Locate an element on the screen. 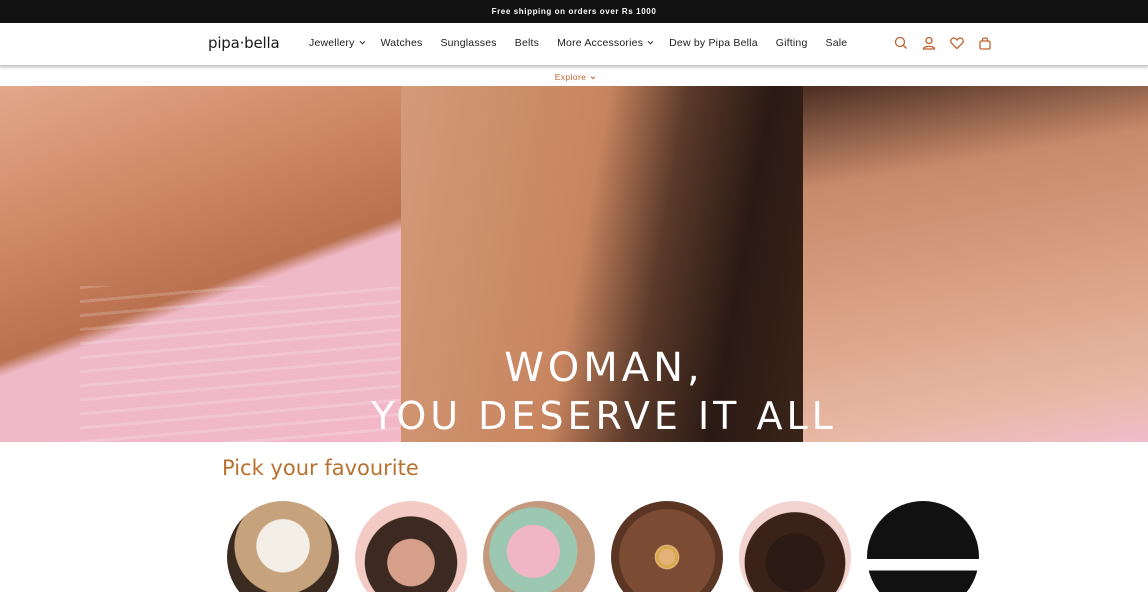  nav-item-sale: Sale is located at coordinates (837, 43).